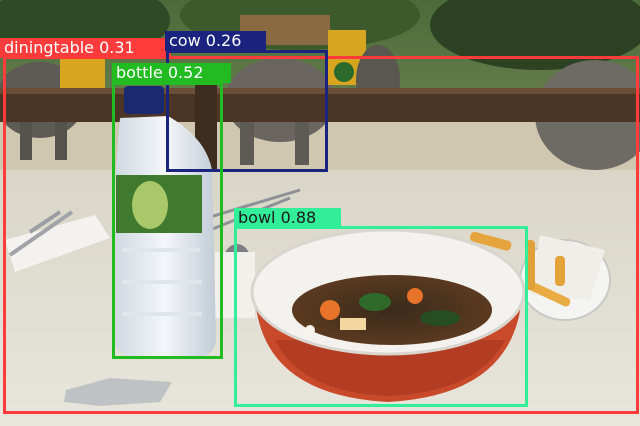 The width and height of the screenshot is (640, 426). Describe the element at coordinates (215, 41) in the screenshot. I see `cow-label: cow 0.26` at that location.